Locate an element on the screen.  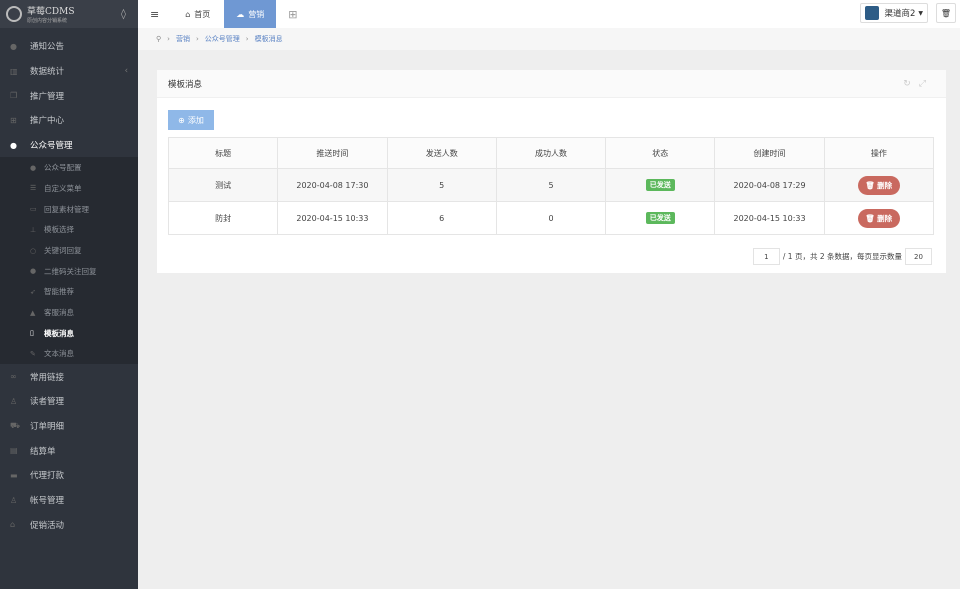
caret-down-icon: ▼ is located at coordinates (920, 13).